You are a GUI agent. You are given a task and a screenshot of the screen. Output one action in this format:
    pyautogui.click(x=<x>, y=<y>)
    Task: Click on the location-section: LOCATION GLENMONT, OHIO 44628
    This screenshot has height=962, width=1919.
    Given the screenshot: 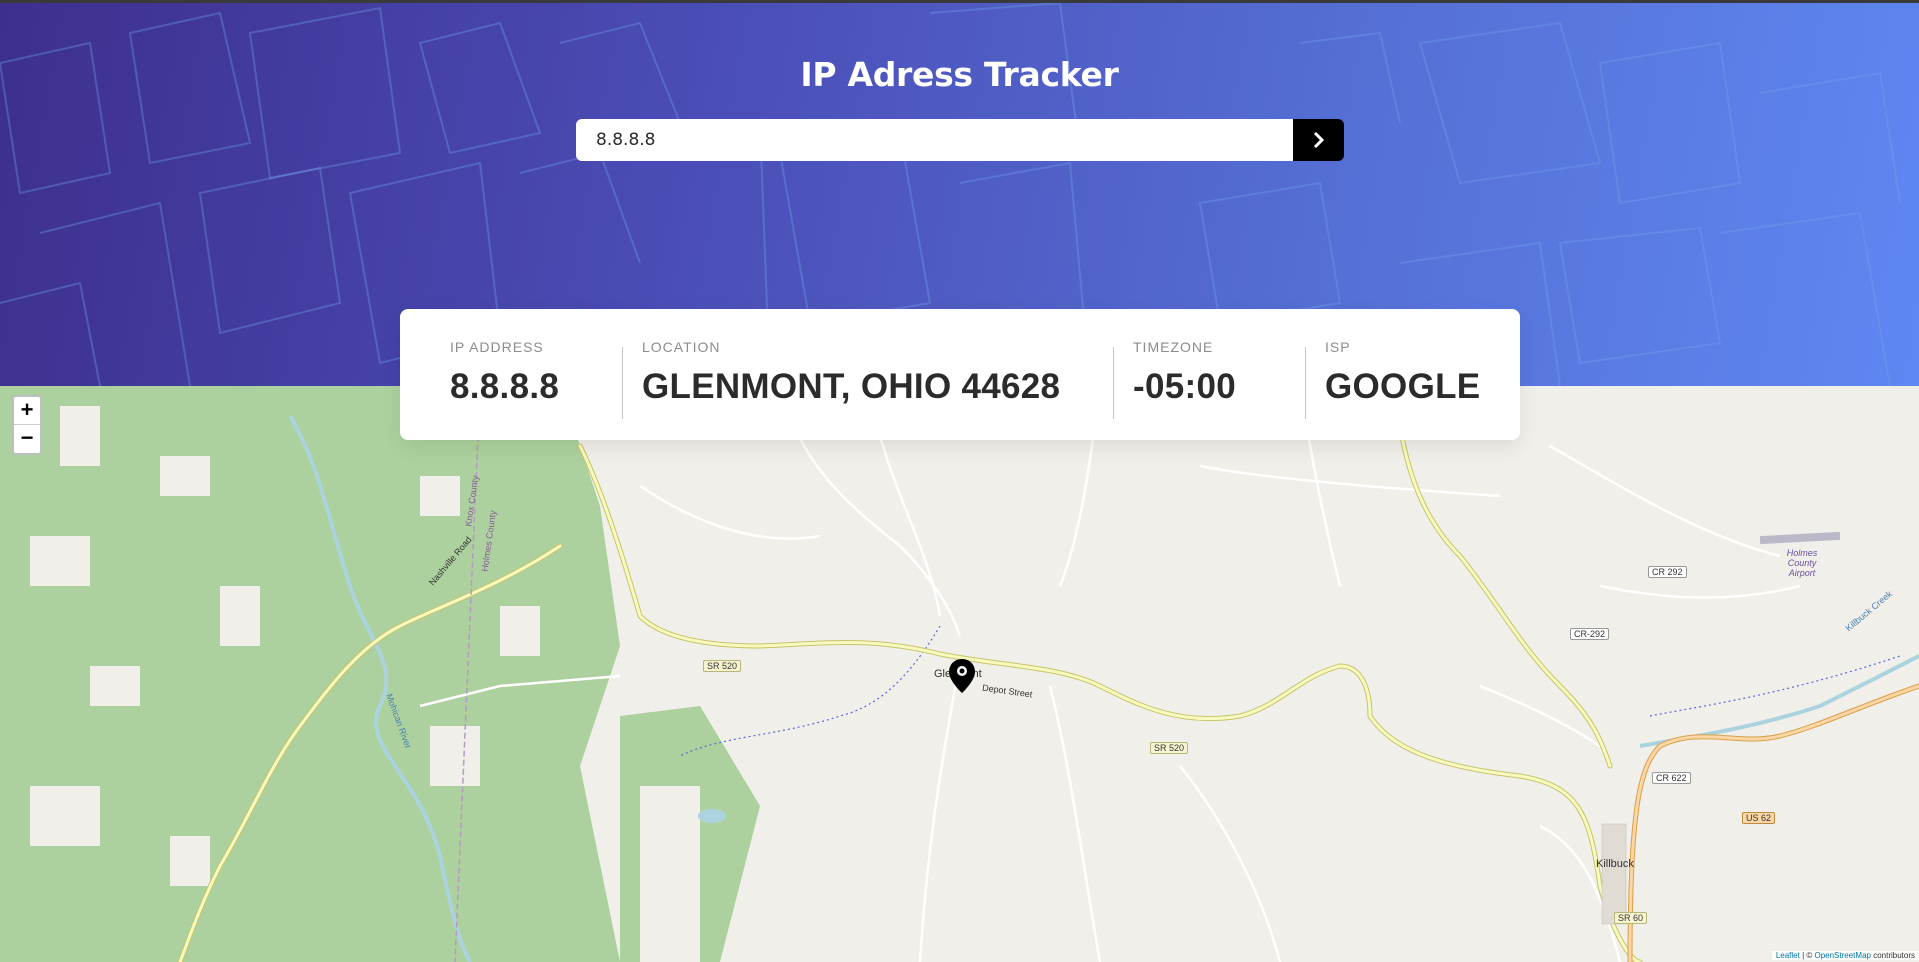 What is the action you would take?
    pyautogui.click(x=867, y=389)
    